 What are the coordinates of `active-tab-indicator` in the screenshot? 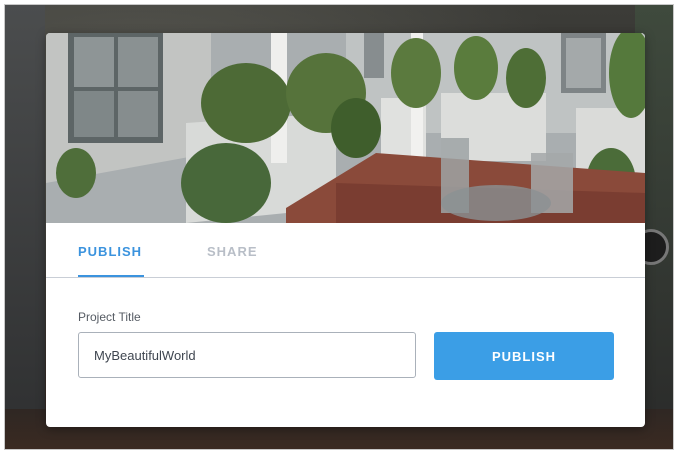 It's located at (111, 276).